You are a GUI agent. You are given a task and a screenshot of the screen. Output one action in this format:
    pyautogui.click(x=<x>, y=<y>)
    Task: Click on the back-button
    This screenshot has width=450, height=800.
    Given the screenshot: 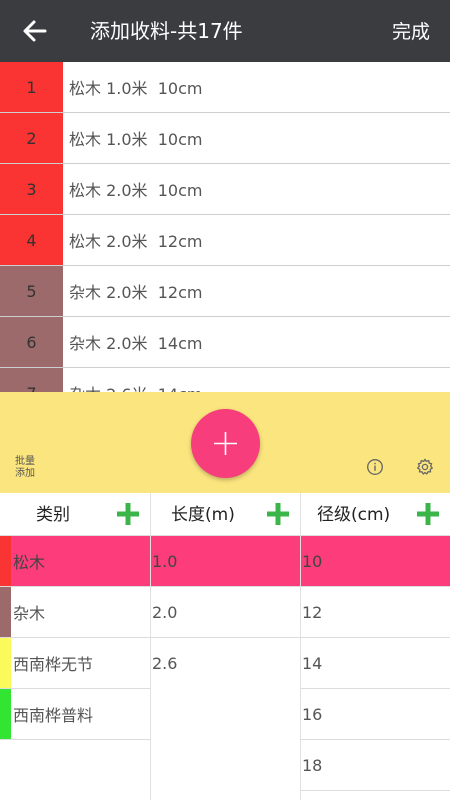 What is the action you would take?
    pyautogui.click(x=35, y=31)
    